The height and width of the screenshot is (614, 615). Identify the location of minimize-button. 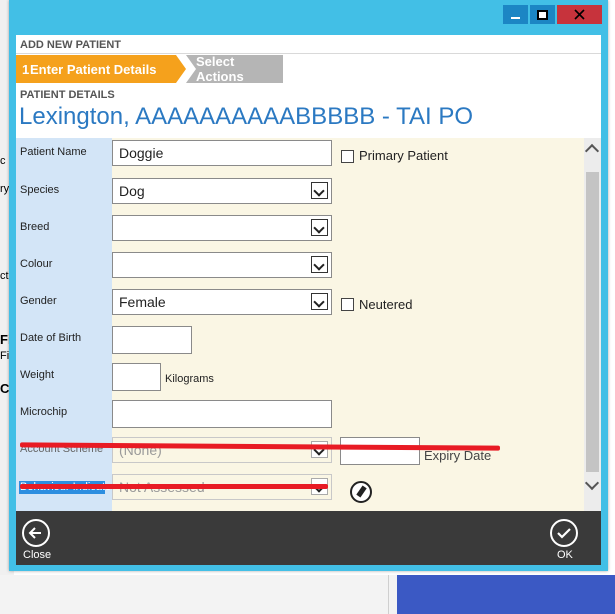
(515, 14).